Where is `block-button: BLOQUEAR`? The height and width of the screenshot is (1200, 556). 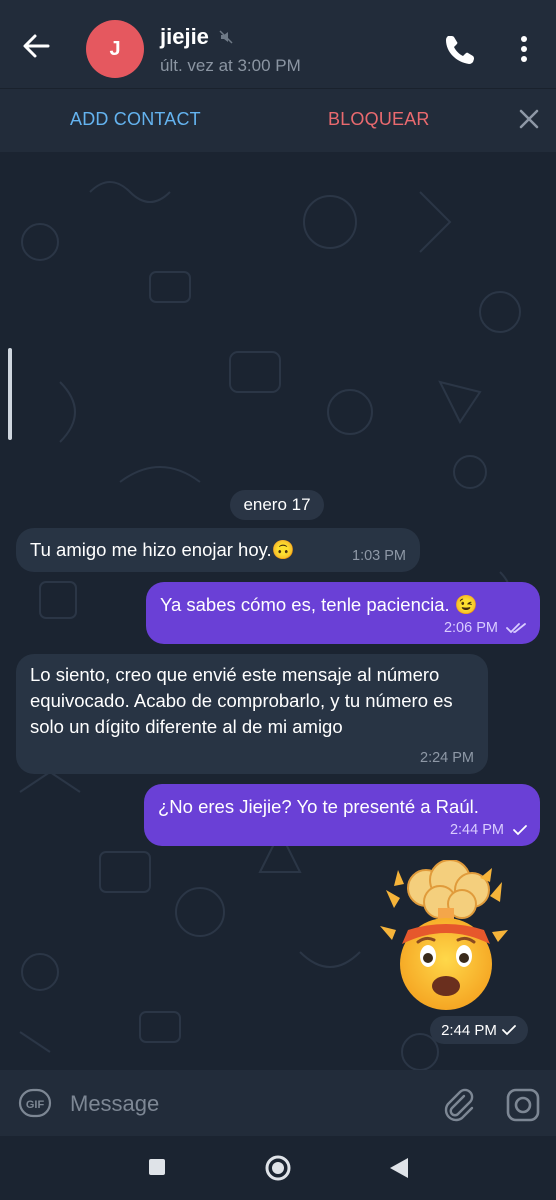 block-button: BLOQUEAR is located at coordinates (379, 119).